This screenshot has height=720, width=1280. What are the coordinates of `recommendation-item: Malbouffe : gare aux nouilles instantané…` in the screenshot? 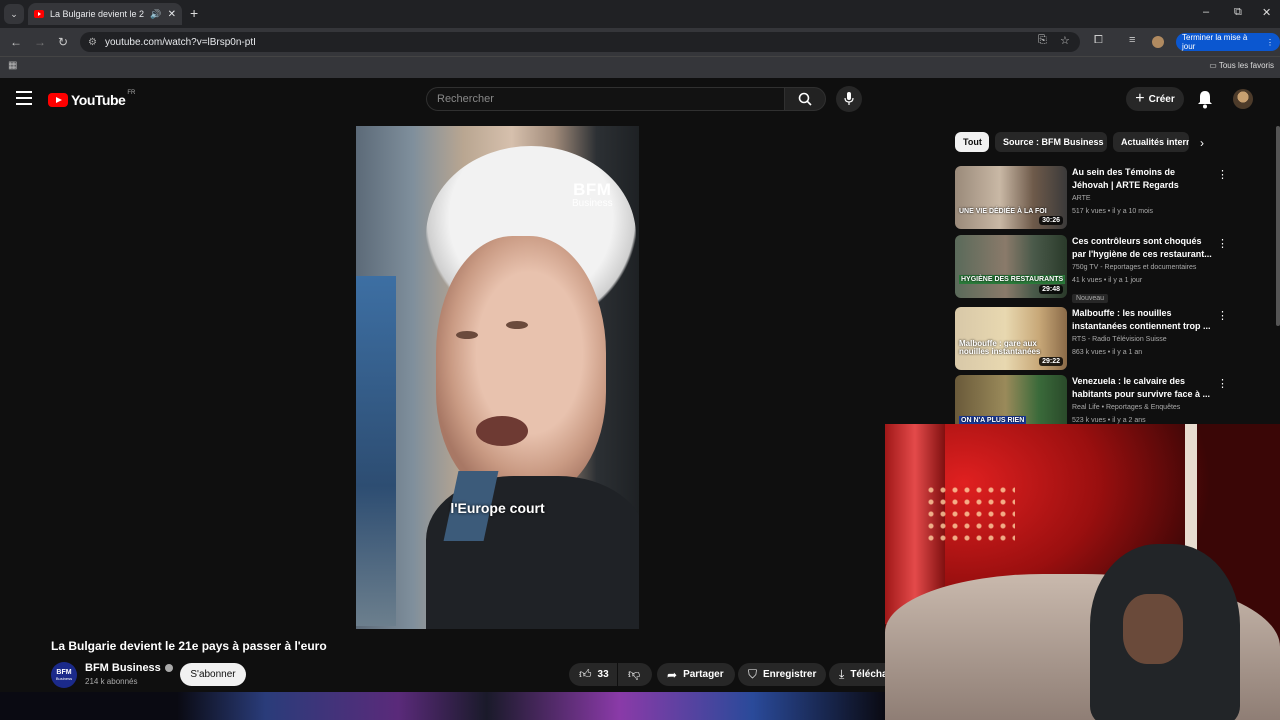 It's located at (1091, 338).